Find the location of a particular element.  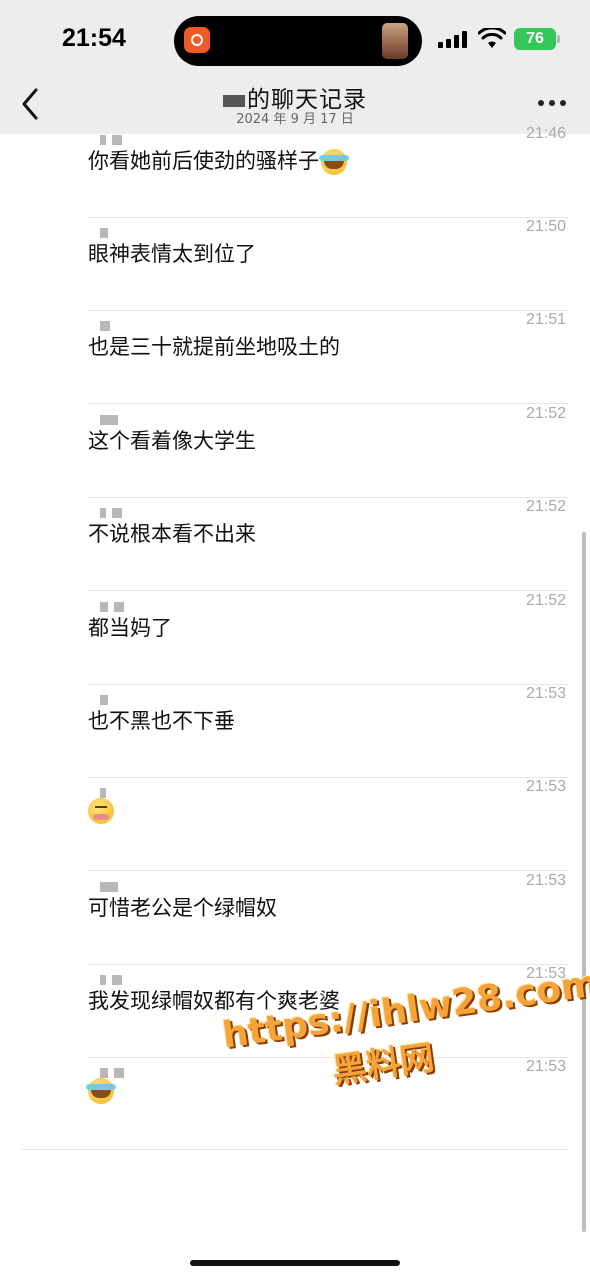

message-text-content: 这个看着像大学生 is located at coordinates (172, 441).